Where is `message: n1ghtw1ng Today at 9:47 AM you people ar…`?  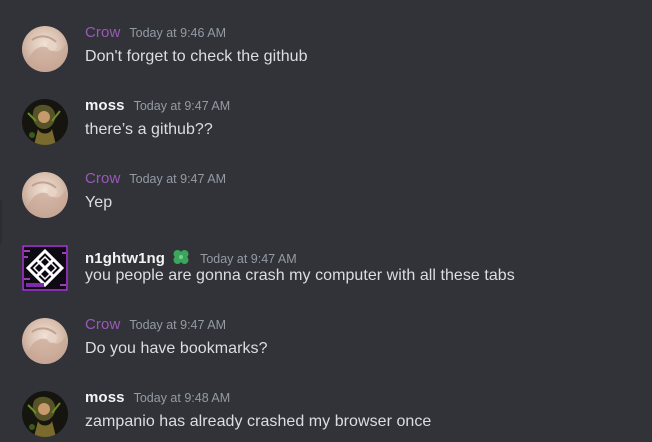 message: n1ghtw1ng Today at 9:47 AM you people ar… is located at coordinates (326, 273).